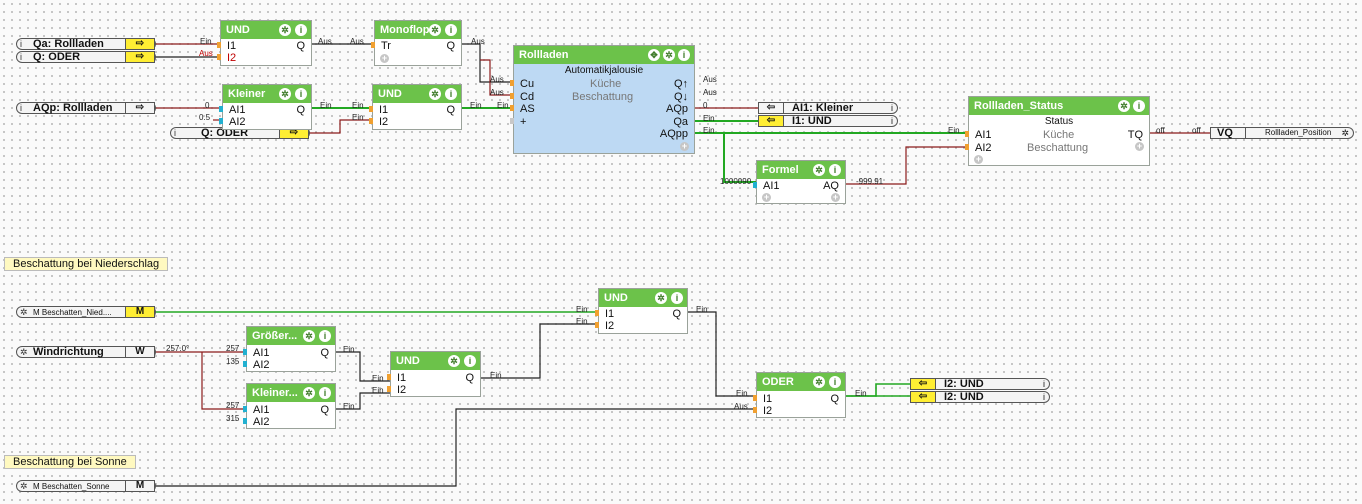  Describe the element at coordinates (673, 134) in the screenshot. I see `output-label: AQpp` at that location.